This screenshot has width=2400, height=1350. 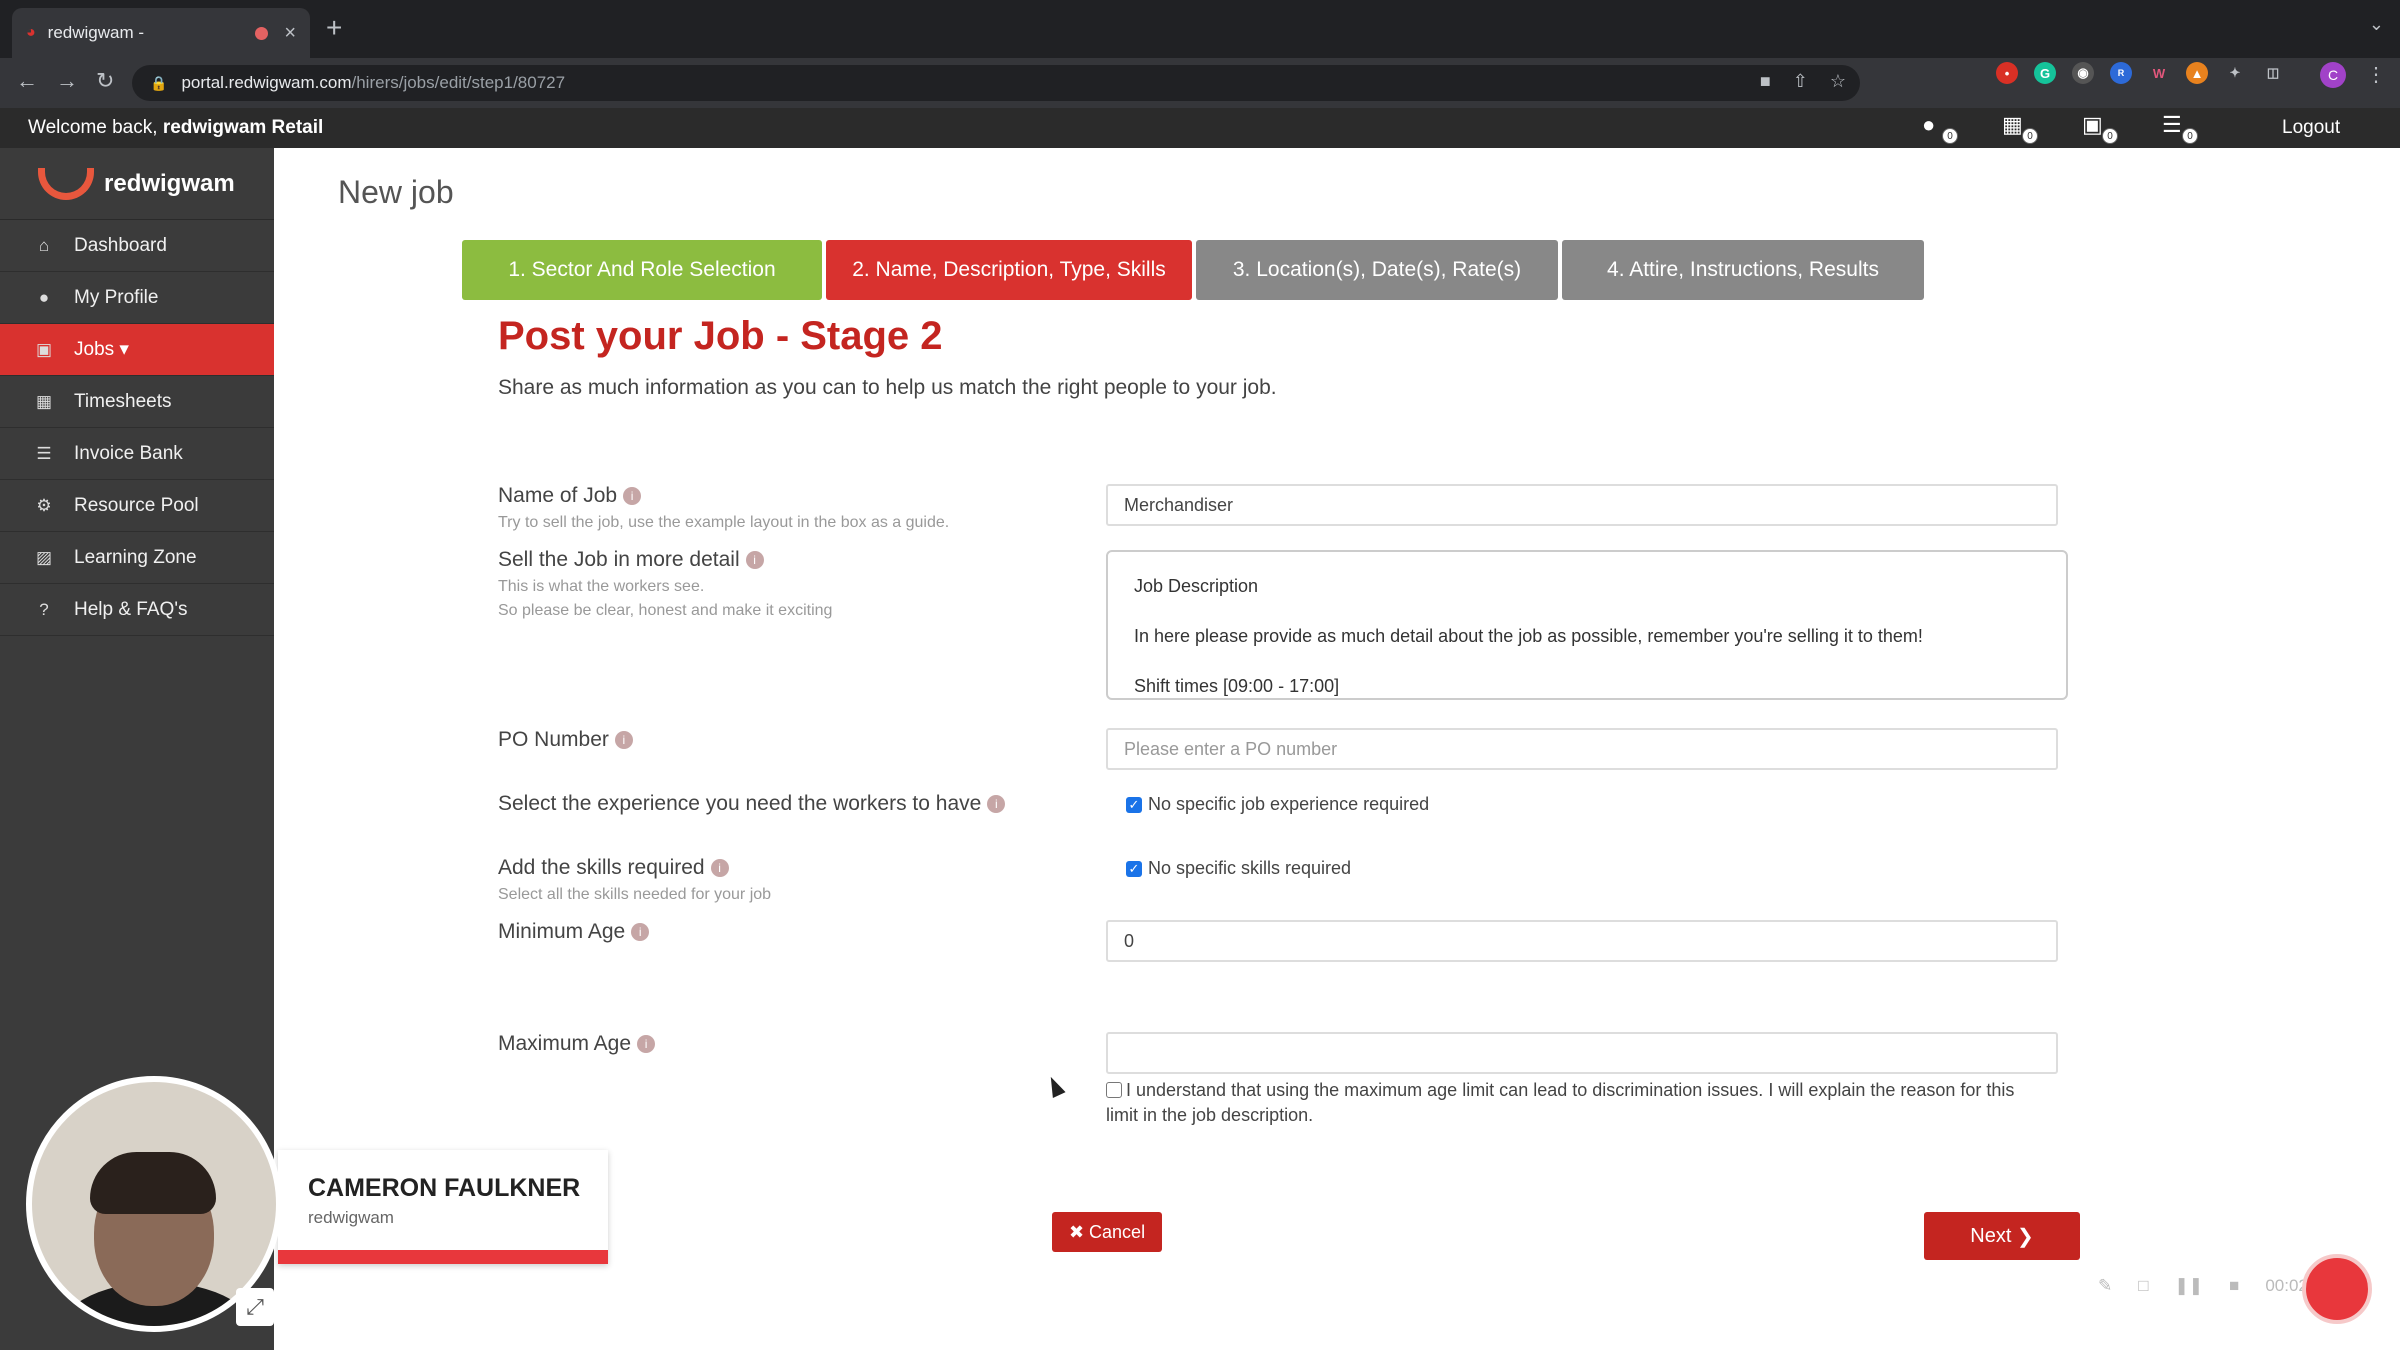 What do you see at coordinates (44, 401) in the screenshot?
I see `calendar-icon: ▦` at bounding box center [44, 401].